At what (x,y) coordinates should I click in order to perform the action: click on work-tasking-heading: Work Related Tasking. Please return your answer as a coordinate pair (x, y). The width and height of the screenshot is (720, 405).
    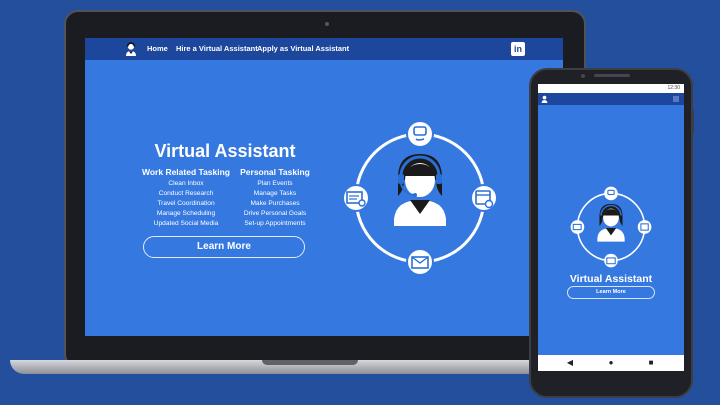
    Looking at the image, I should click on (185, 172).